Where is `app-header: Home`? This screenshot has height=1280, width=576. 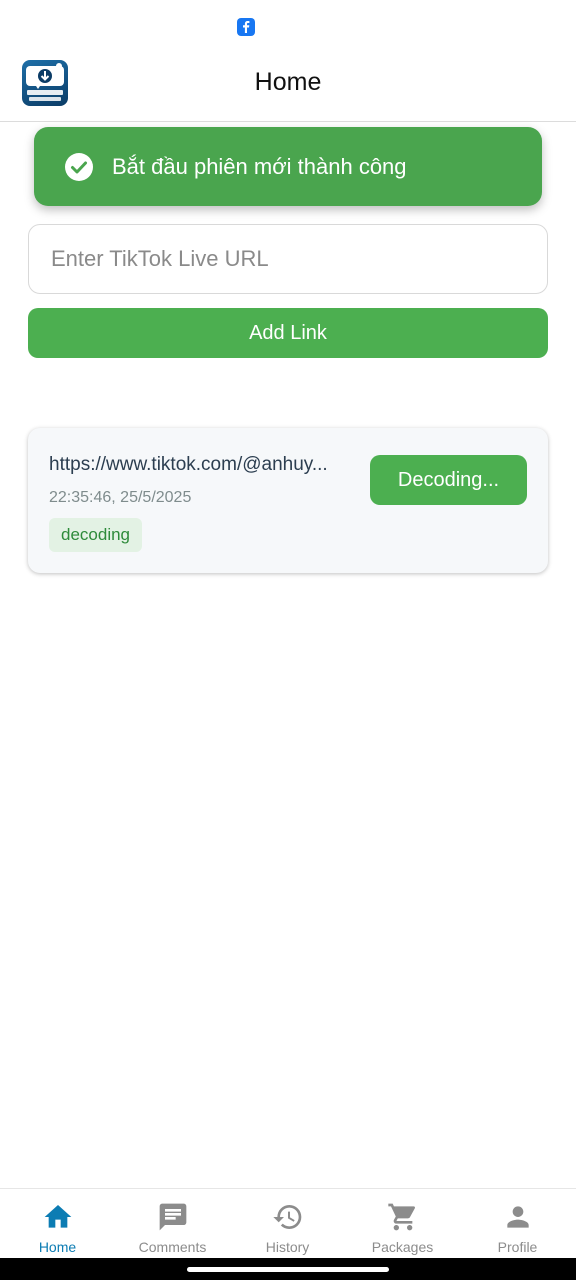
app-header: Home is located at coordinates (288, 87).